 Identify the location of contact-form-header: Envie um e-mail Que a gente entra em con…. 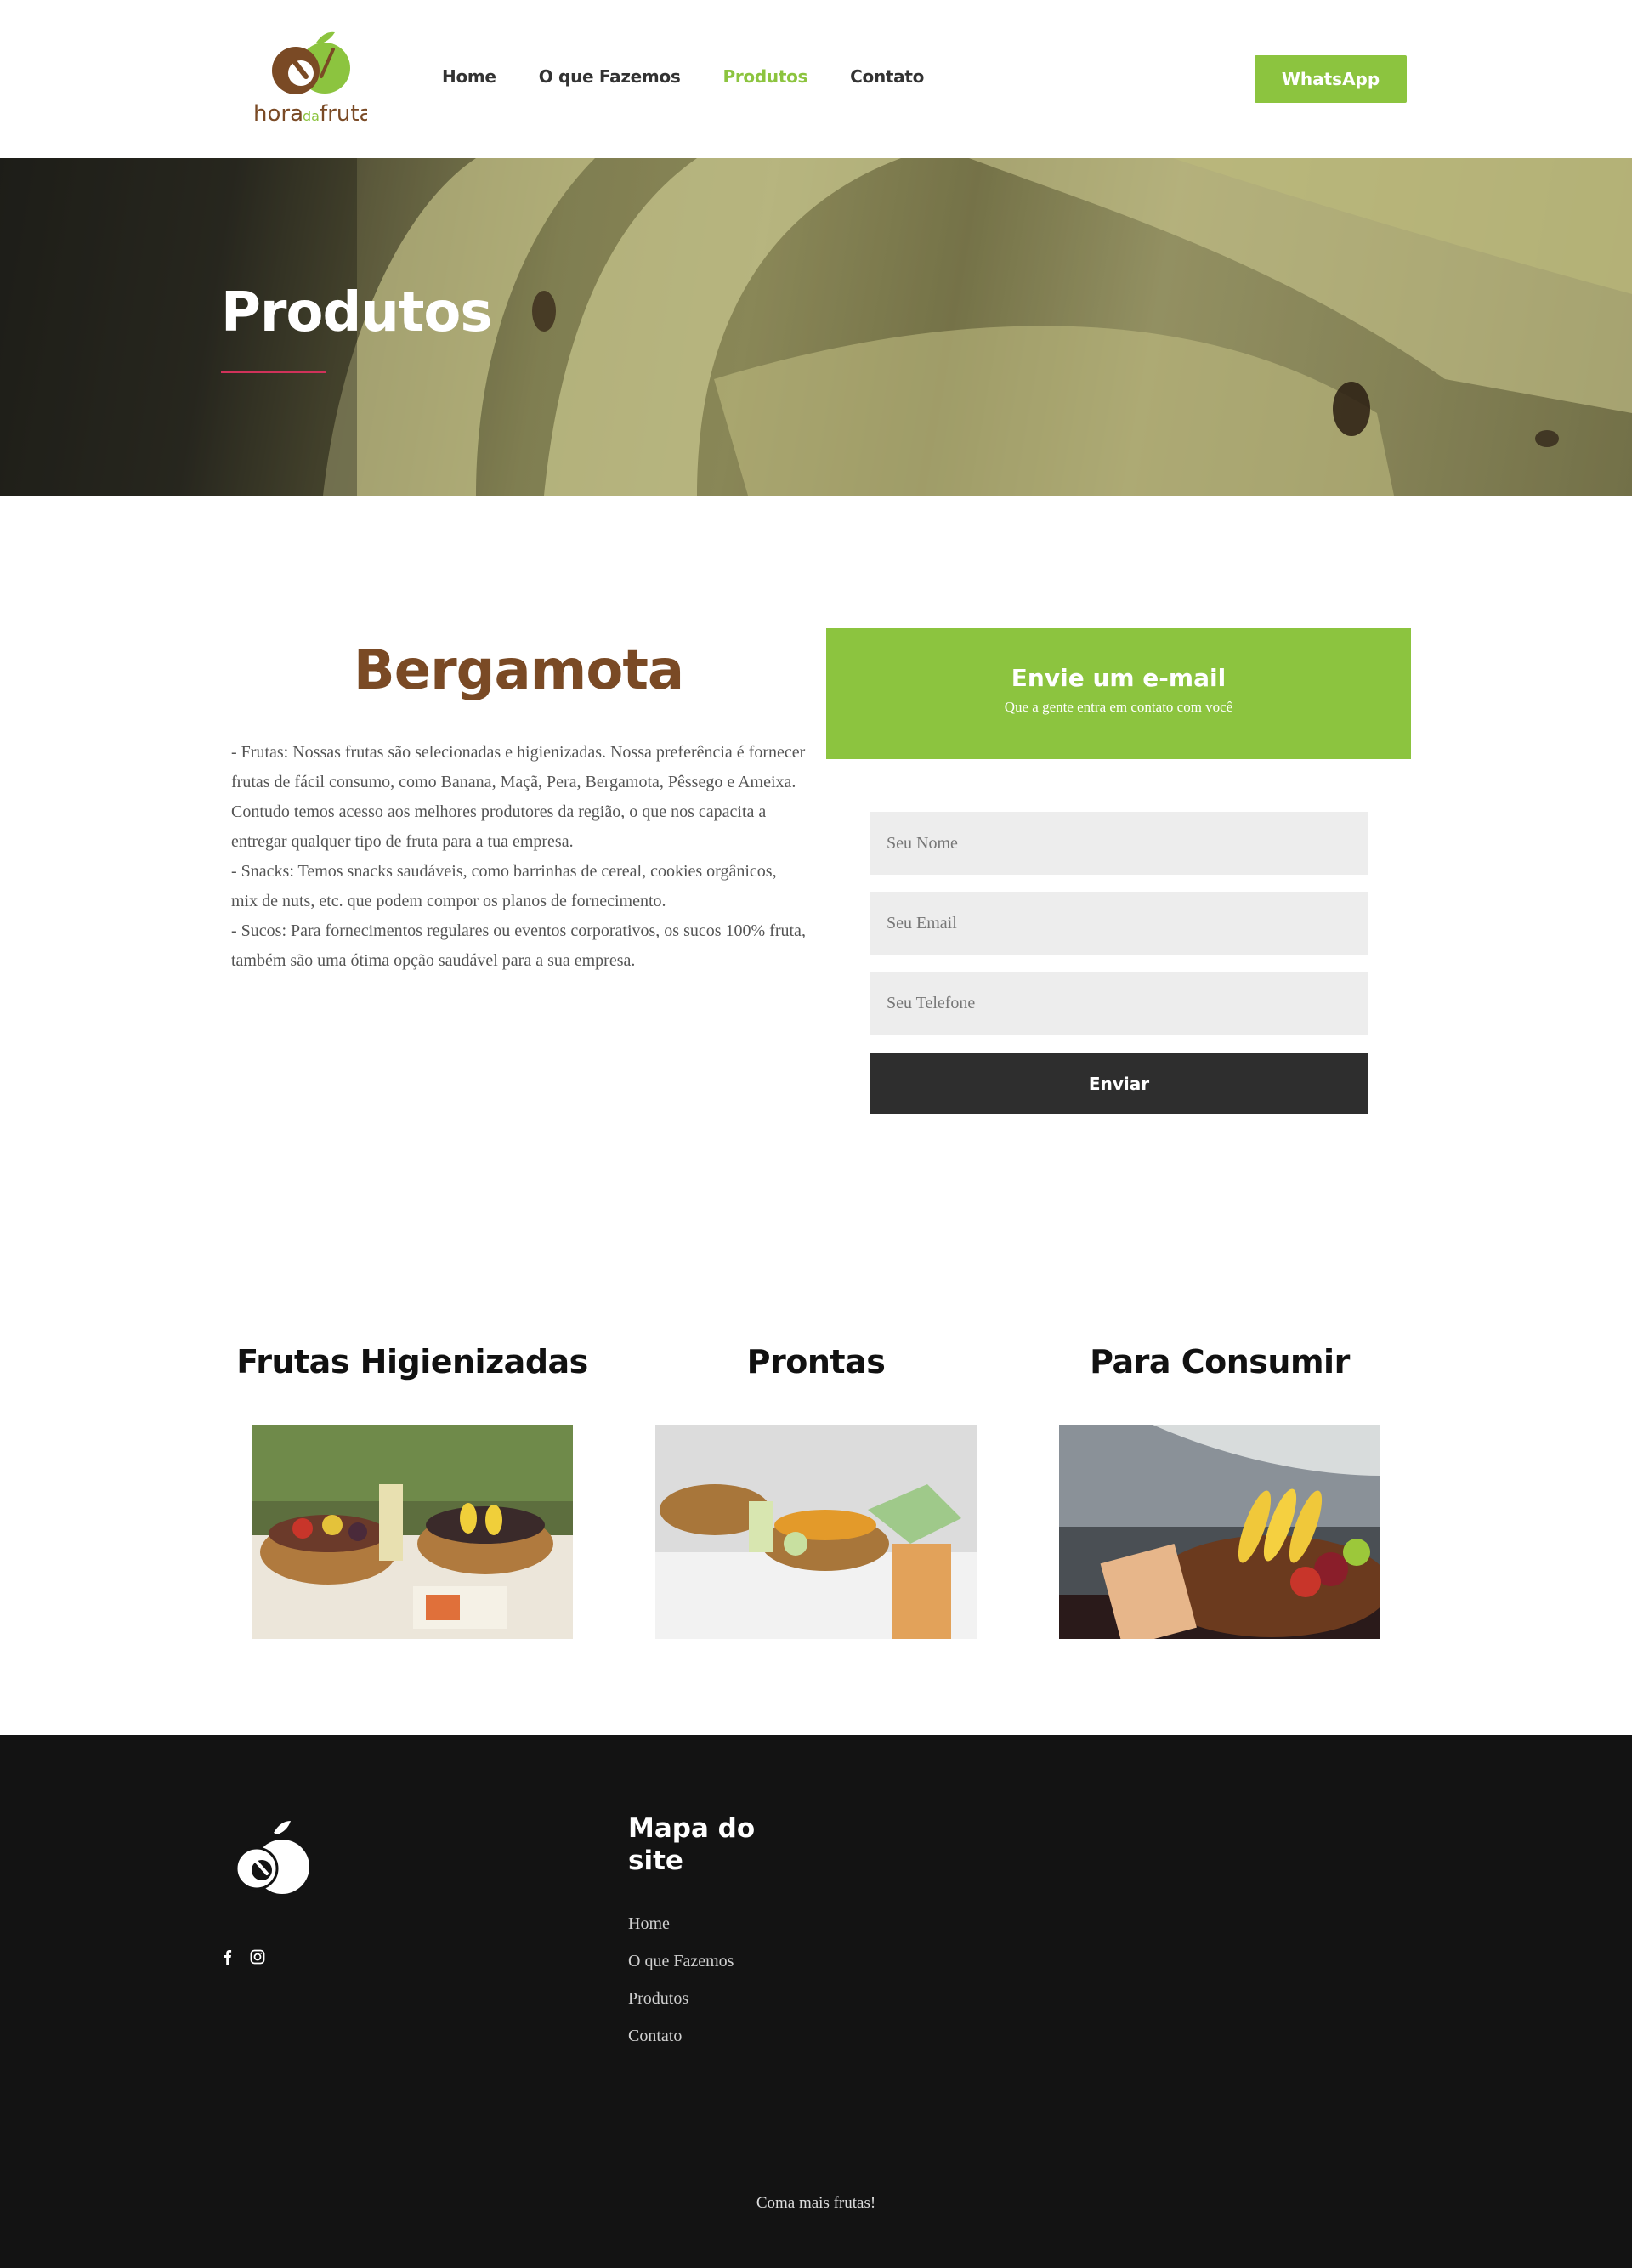
(1118, 693).